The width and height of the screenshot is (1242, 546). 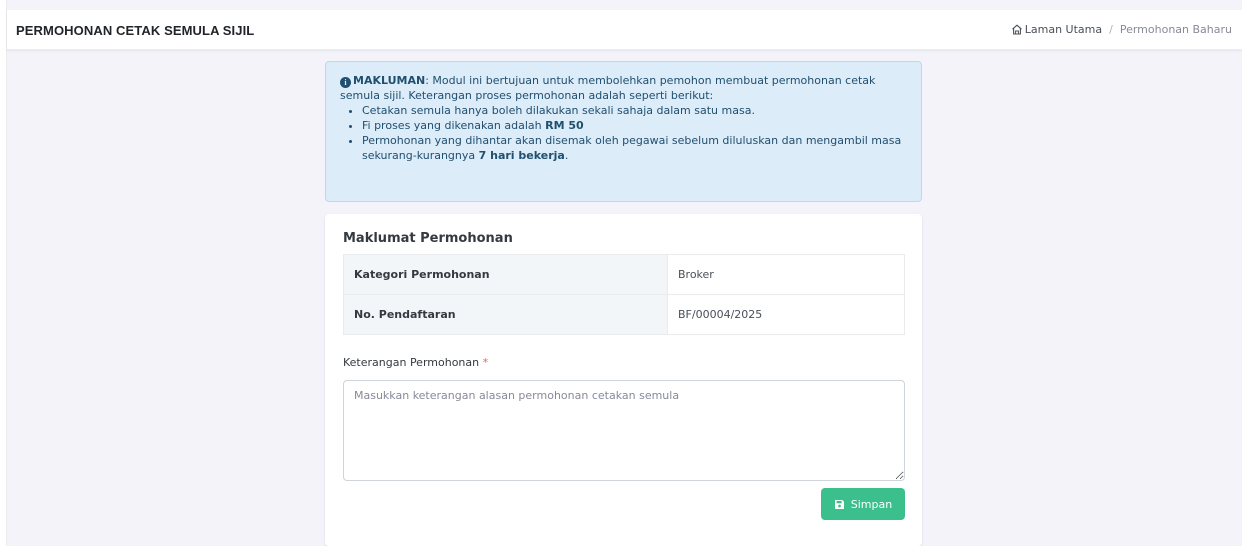 What do you see at coordinates (485, 362) in the screenshot?
I see `required-marker: *` at bounding box center [485, 362].